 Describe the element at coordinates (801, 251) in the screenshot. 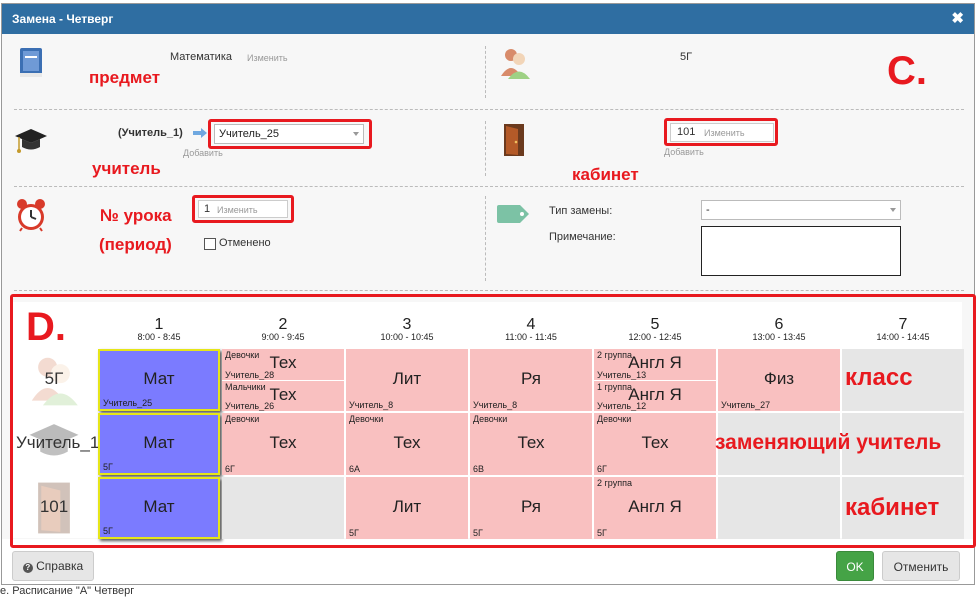

I see `note-textarea` at that location.